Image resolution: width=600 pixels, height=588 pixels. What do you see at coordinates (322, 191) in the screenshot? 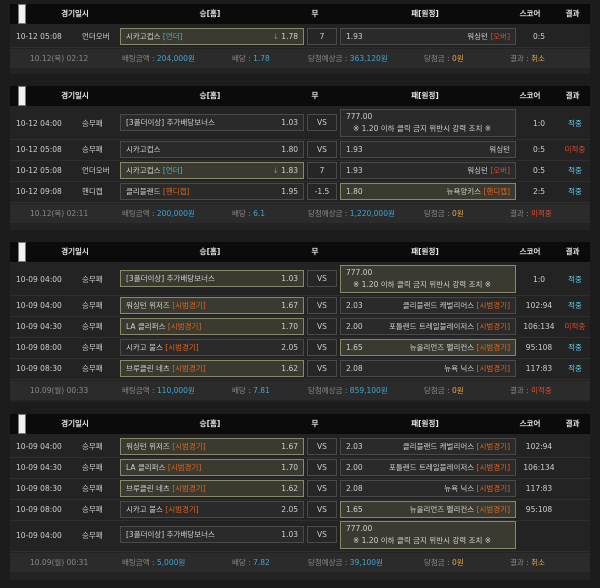
I see `draw-handicap: -1.5` at bounding box center [322, 191].